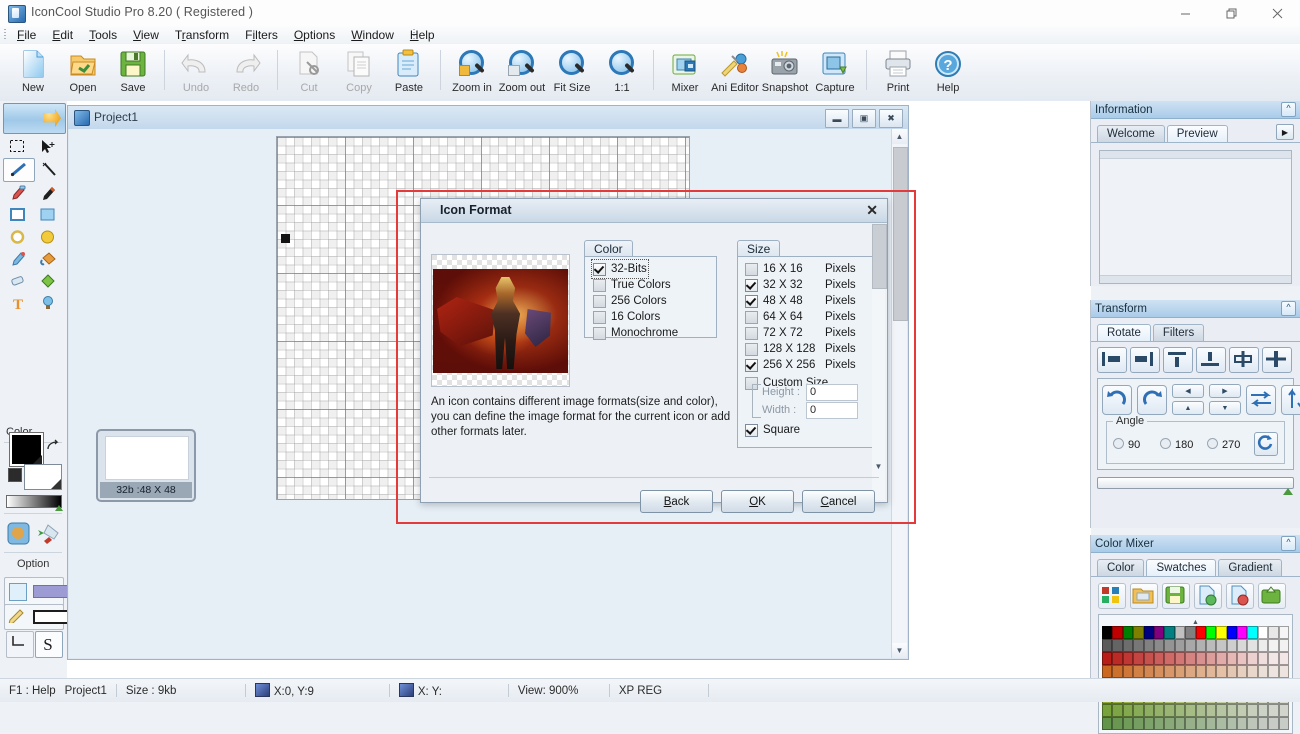 This screenshot has height=734, width=1300. Describe the element at coordinates (1195, 674) in the screenshot. I see `swatch-palette: ▲` at that location.